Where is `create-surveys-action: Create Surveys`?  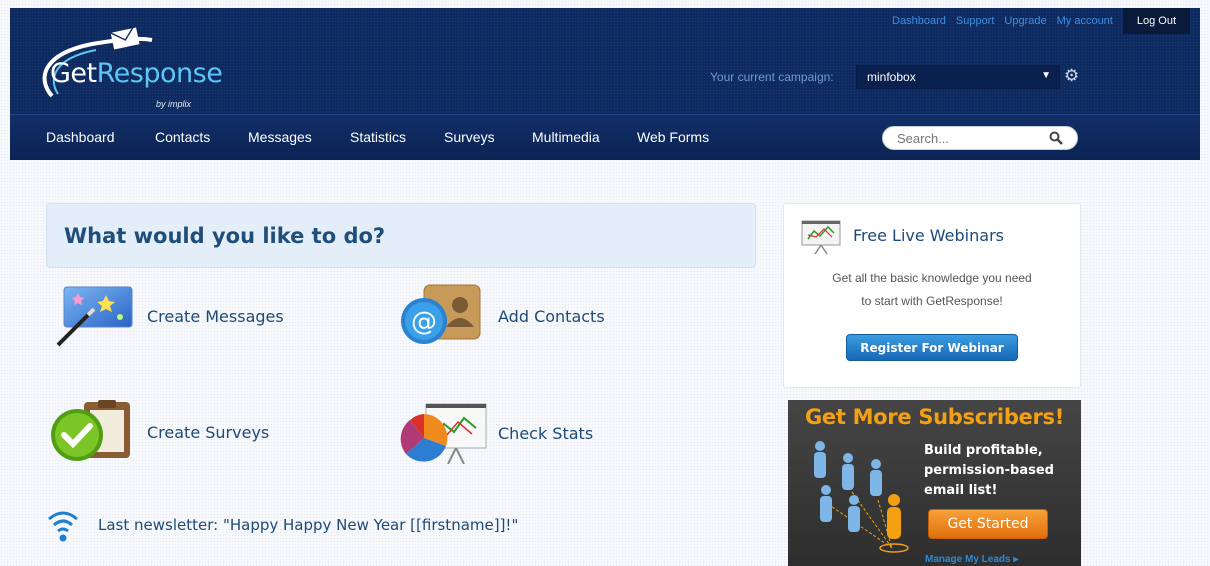
create-surveys-action: Create Surveys is located at coordinates (159, 432).